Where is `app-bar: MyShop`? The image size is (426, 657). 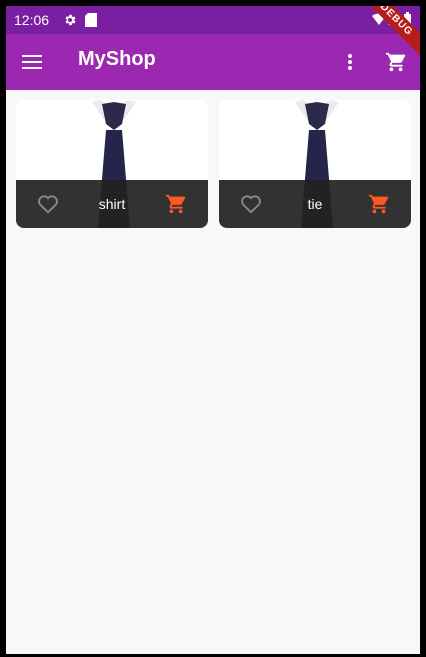
app-bar: MyShop is located at coordinates (213, 62).